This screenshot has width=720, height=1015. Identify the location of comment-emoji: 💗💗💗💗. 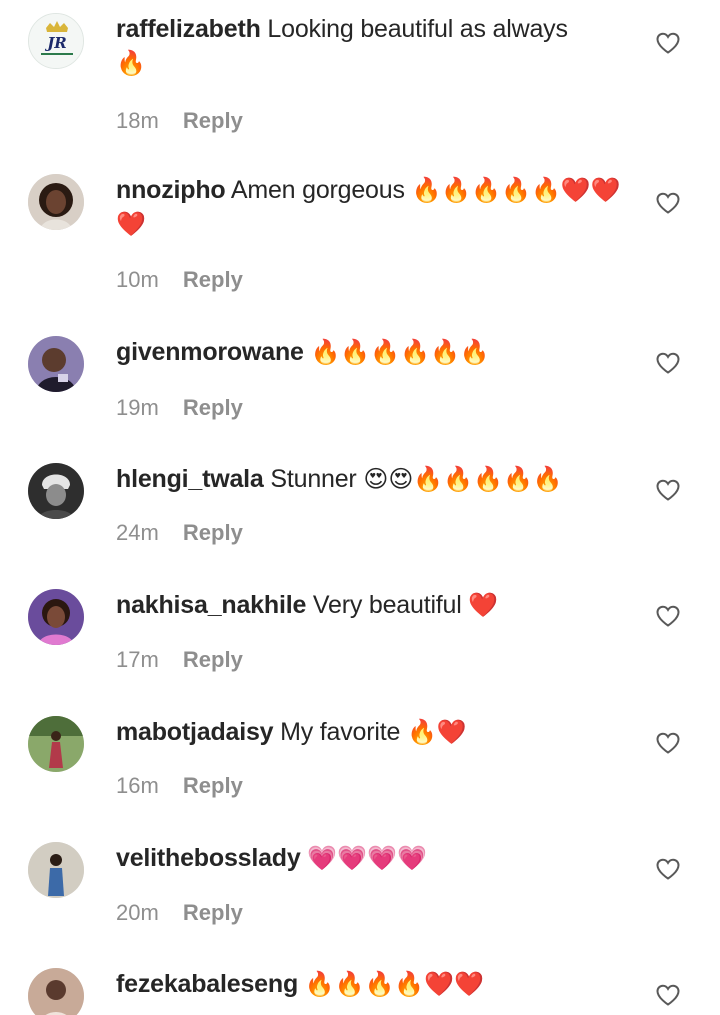
(367, 858).